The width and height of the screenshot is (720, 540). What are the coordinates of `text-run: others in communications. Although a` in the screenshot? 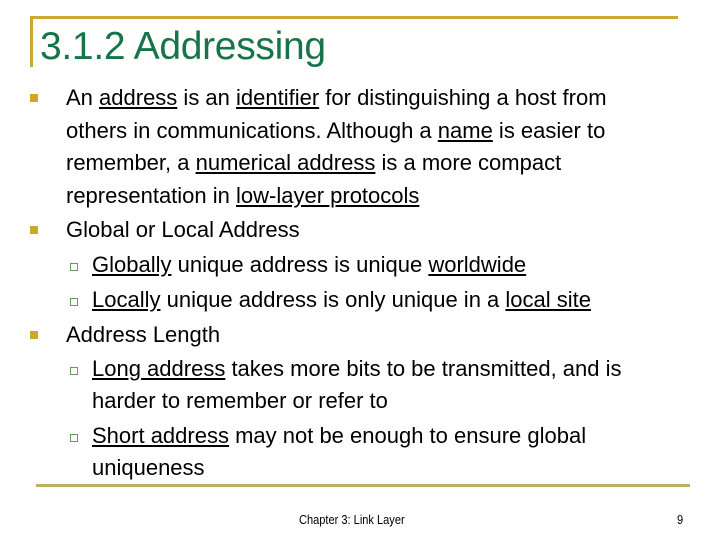 It's located at (252, 130).